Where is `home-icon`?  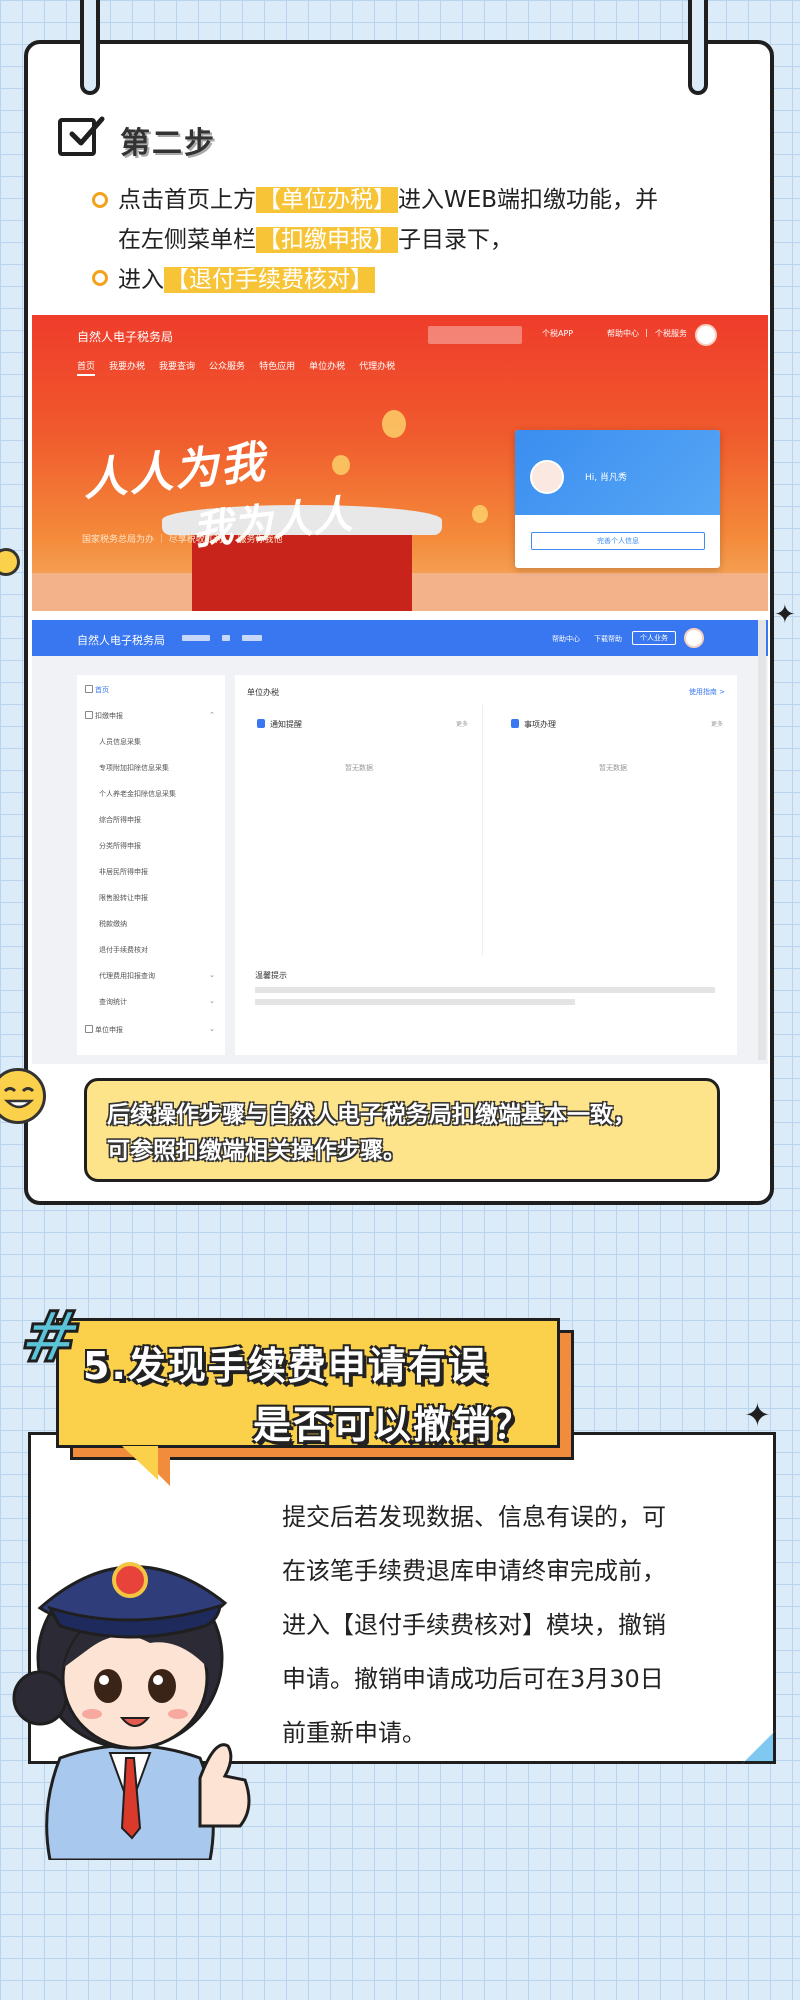
home-icon is located at coordinates (89, 689).